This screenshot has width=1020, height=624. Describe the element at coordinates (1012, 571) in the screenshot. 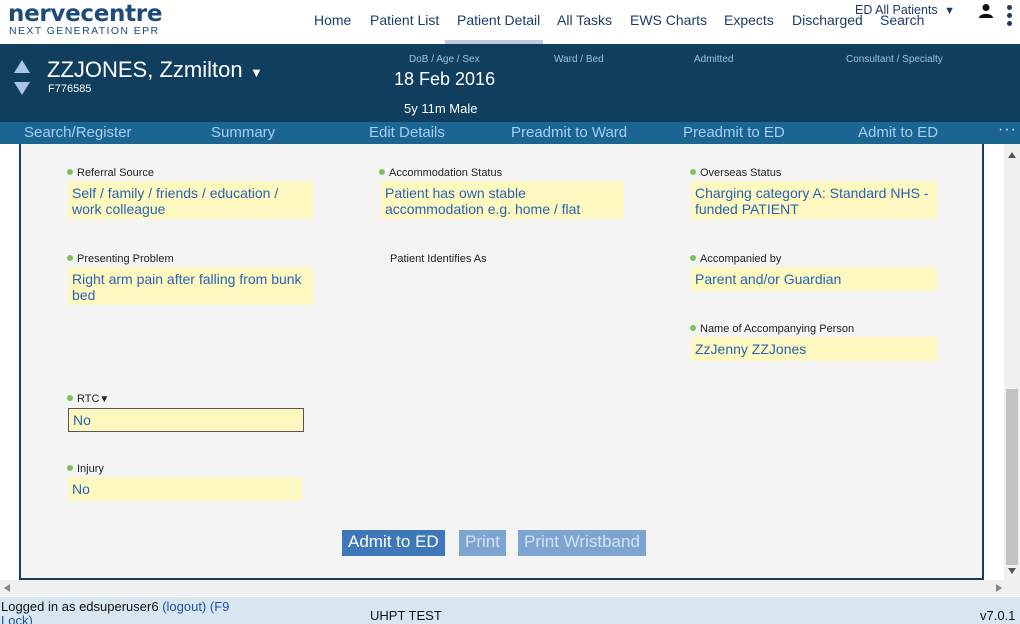

I see `scroll-down-icon` at that location.